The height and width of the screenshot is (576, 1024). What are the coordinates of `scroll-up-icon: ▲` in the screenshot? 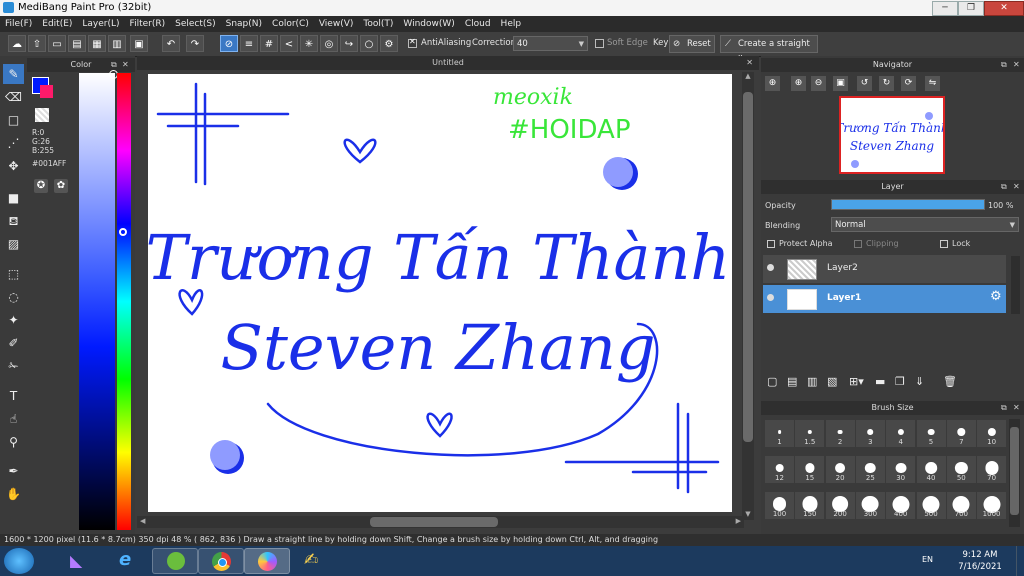 It's located at (748, 77).